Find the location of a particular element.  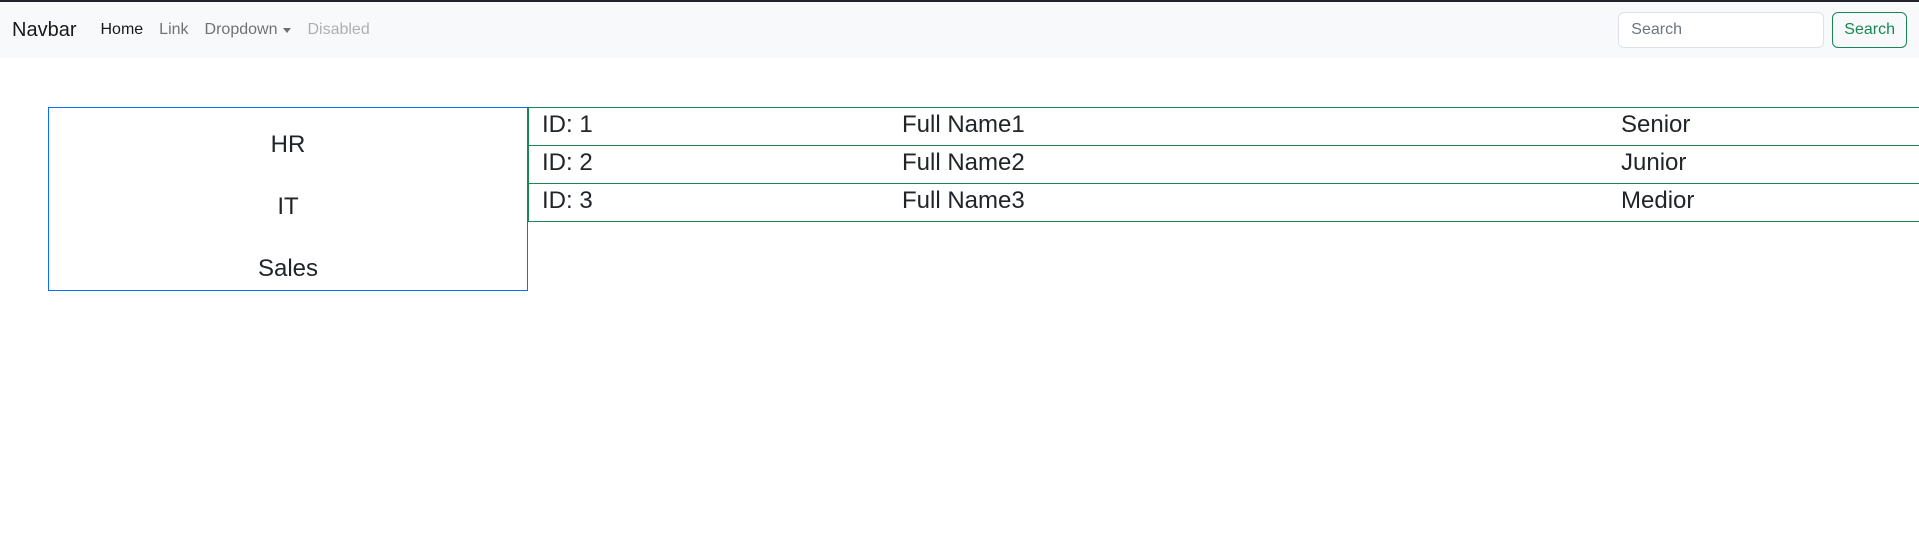

caret-down-icon is located at coordinates (287, 30).